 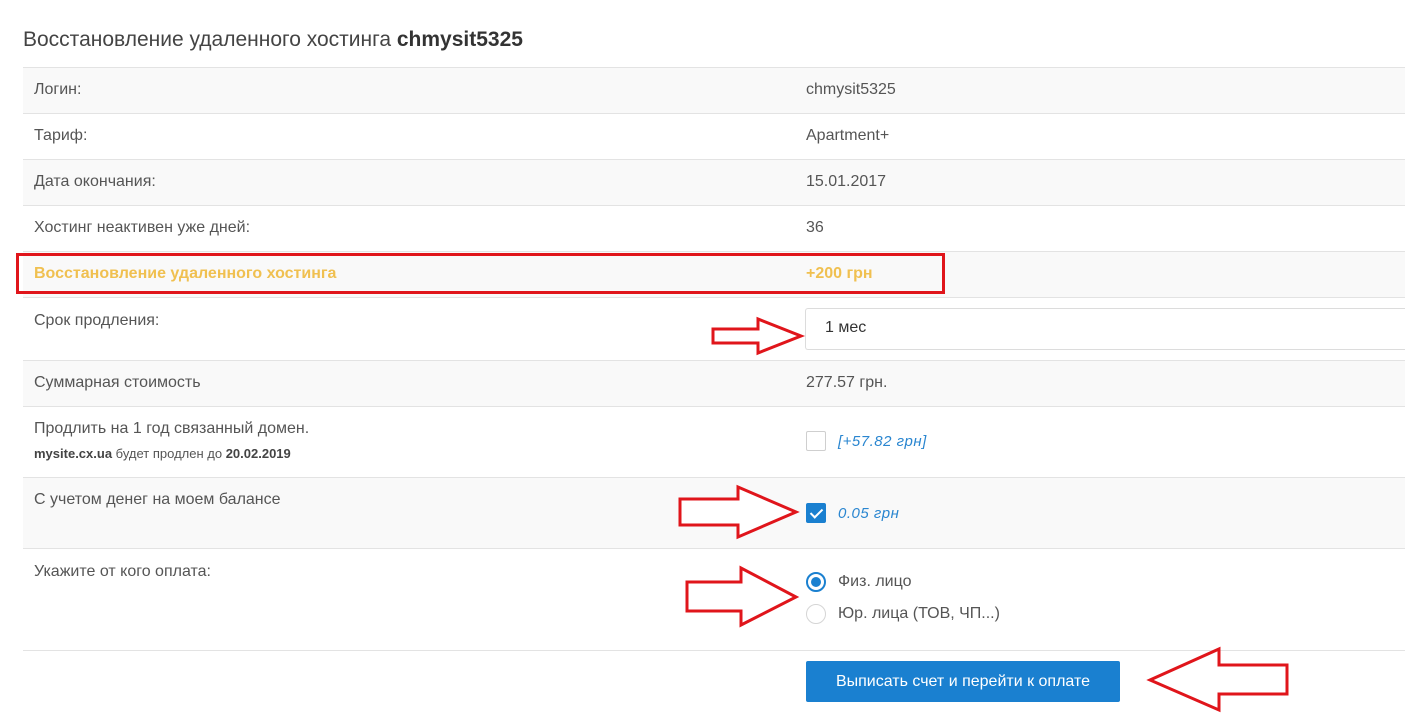 I want to click on annotation-highlight-box, so click(x=480, y=273).